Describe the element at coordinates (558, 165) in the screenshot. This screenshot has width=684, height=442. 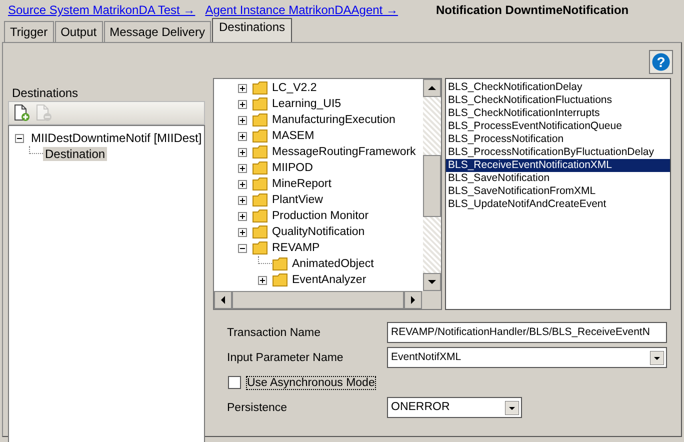
I see `list-item: BLS_ReceiveEventNotificationXML` at that location.